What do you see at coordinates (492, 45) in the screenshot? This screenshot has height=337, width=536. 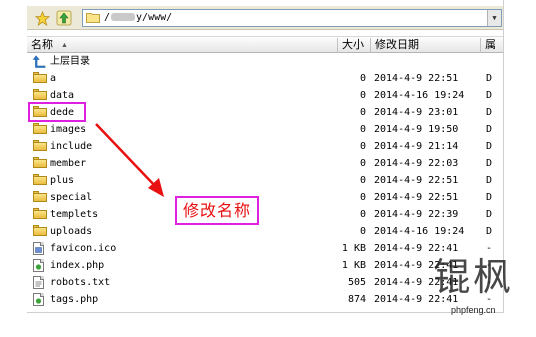 I see `column-permissions-header: 属` at bounding box center [492, 45].